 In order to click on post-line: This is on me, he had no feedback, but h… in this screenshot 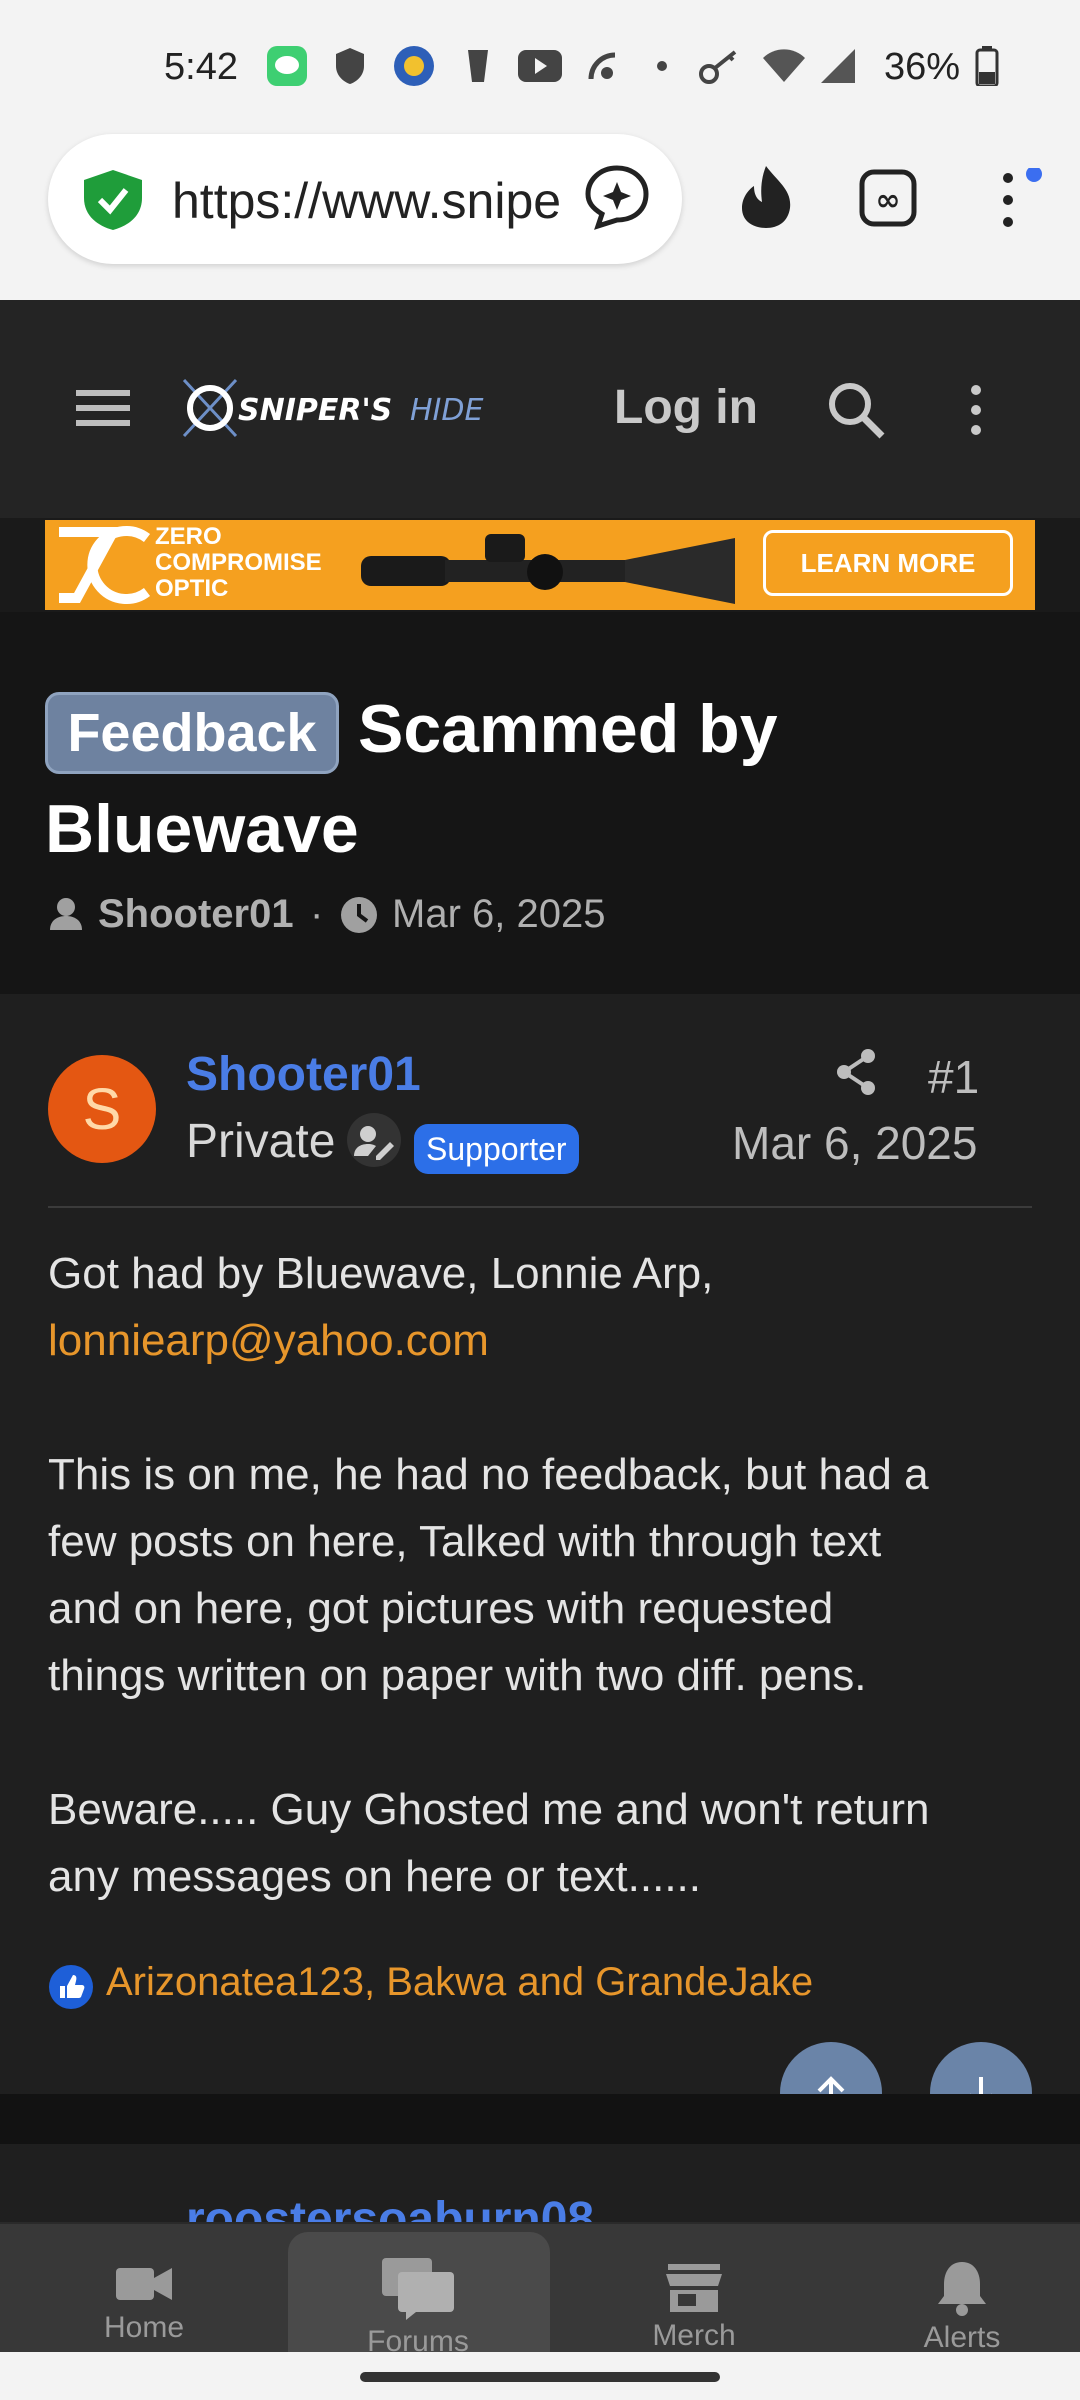, I will do `click(488, 1474)`.